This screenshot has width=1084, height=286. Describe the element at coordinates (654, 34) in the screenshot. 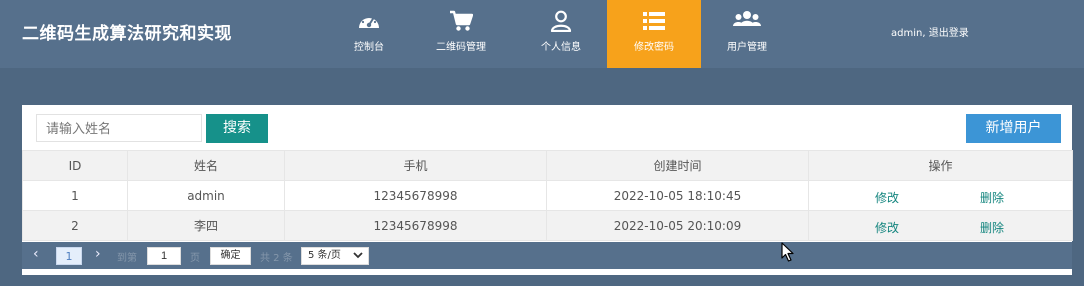

I see `nav-item-change-password: 修改密码` at that location.